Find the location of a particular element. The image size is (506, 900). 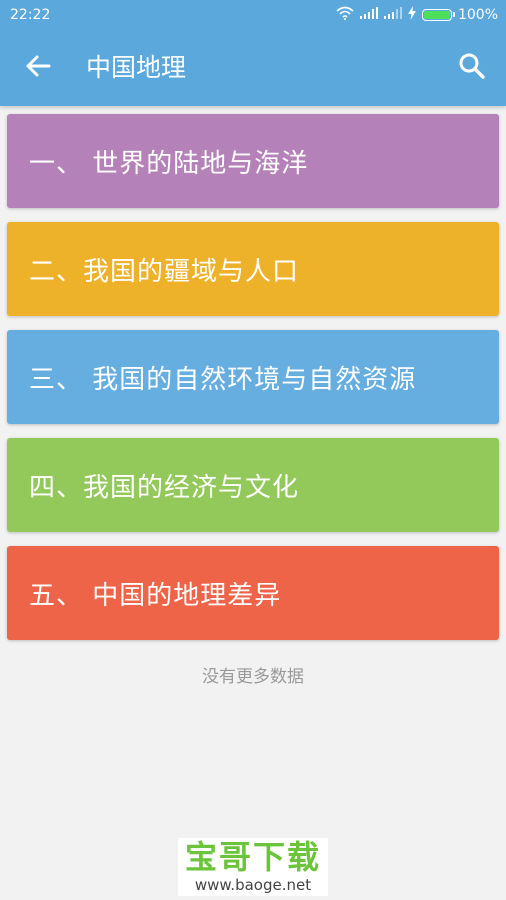

charging-icon is located at coordinates (411, 15).